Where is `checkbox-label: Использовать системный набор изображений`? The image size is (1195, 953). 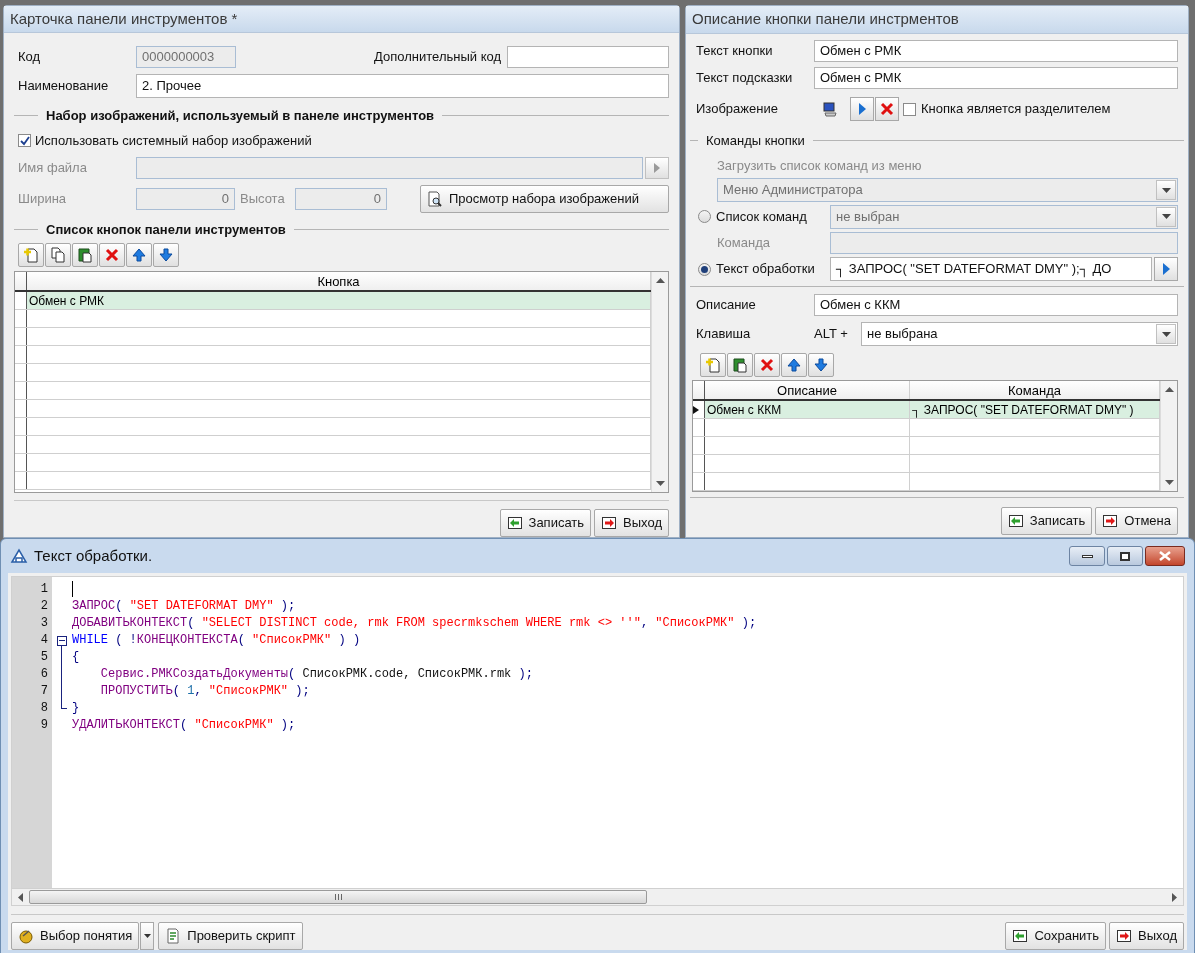
checkbox-label: Использовать системный набор изображений is located at coordinates (173, 140).